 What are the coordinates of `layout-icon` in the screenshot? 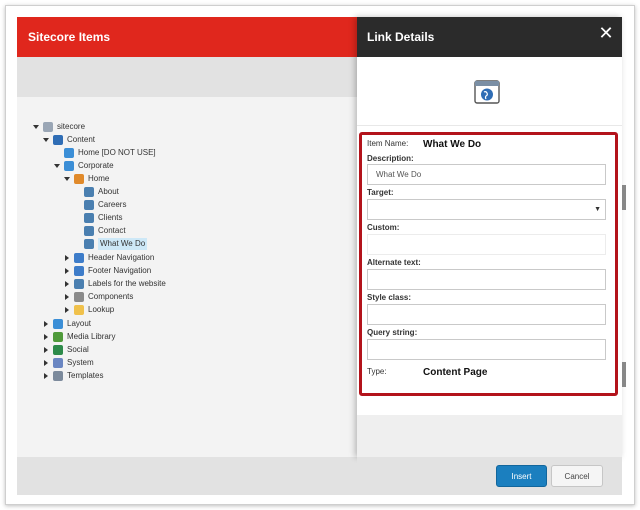 It's located at (58, 324).